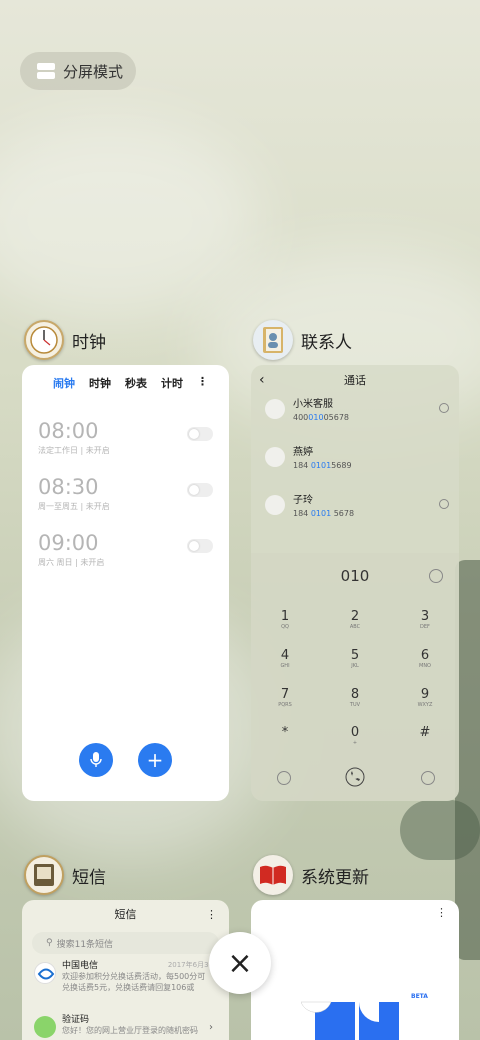 Image resolution: width=480 pixels, height=1040 pixels. Describe the element at coordinates (74, 450) in the screenshot. I see `alarm-sub: 法定工作日 | 未开启` at that location.